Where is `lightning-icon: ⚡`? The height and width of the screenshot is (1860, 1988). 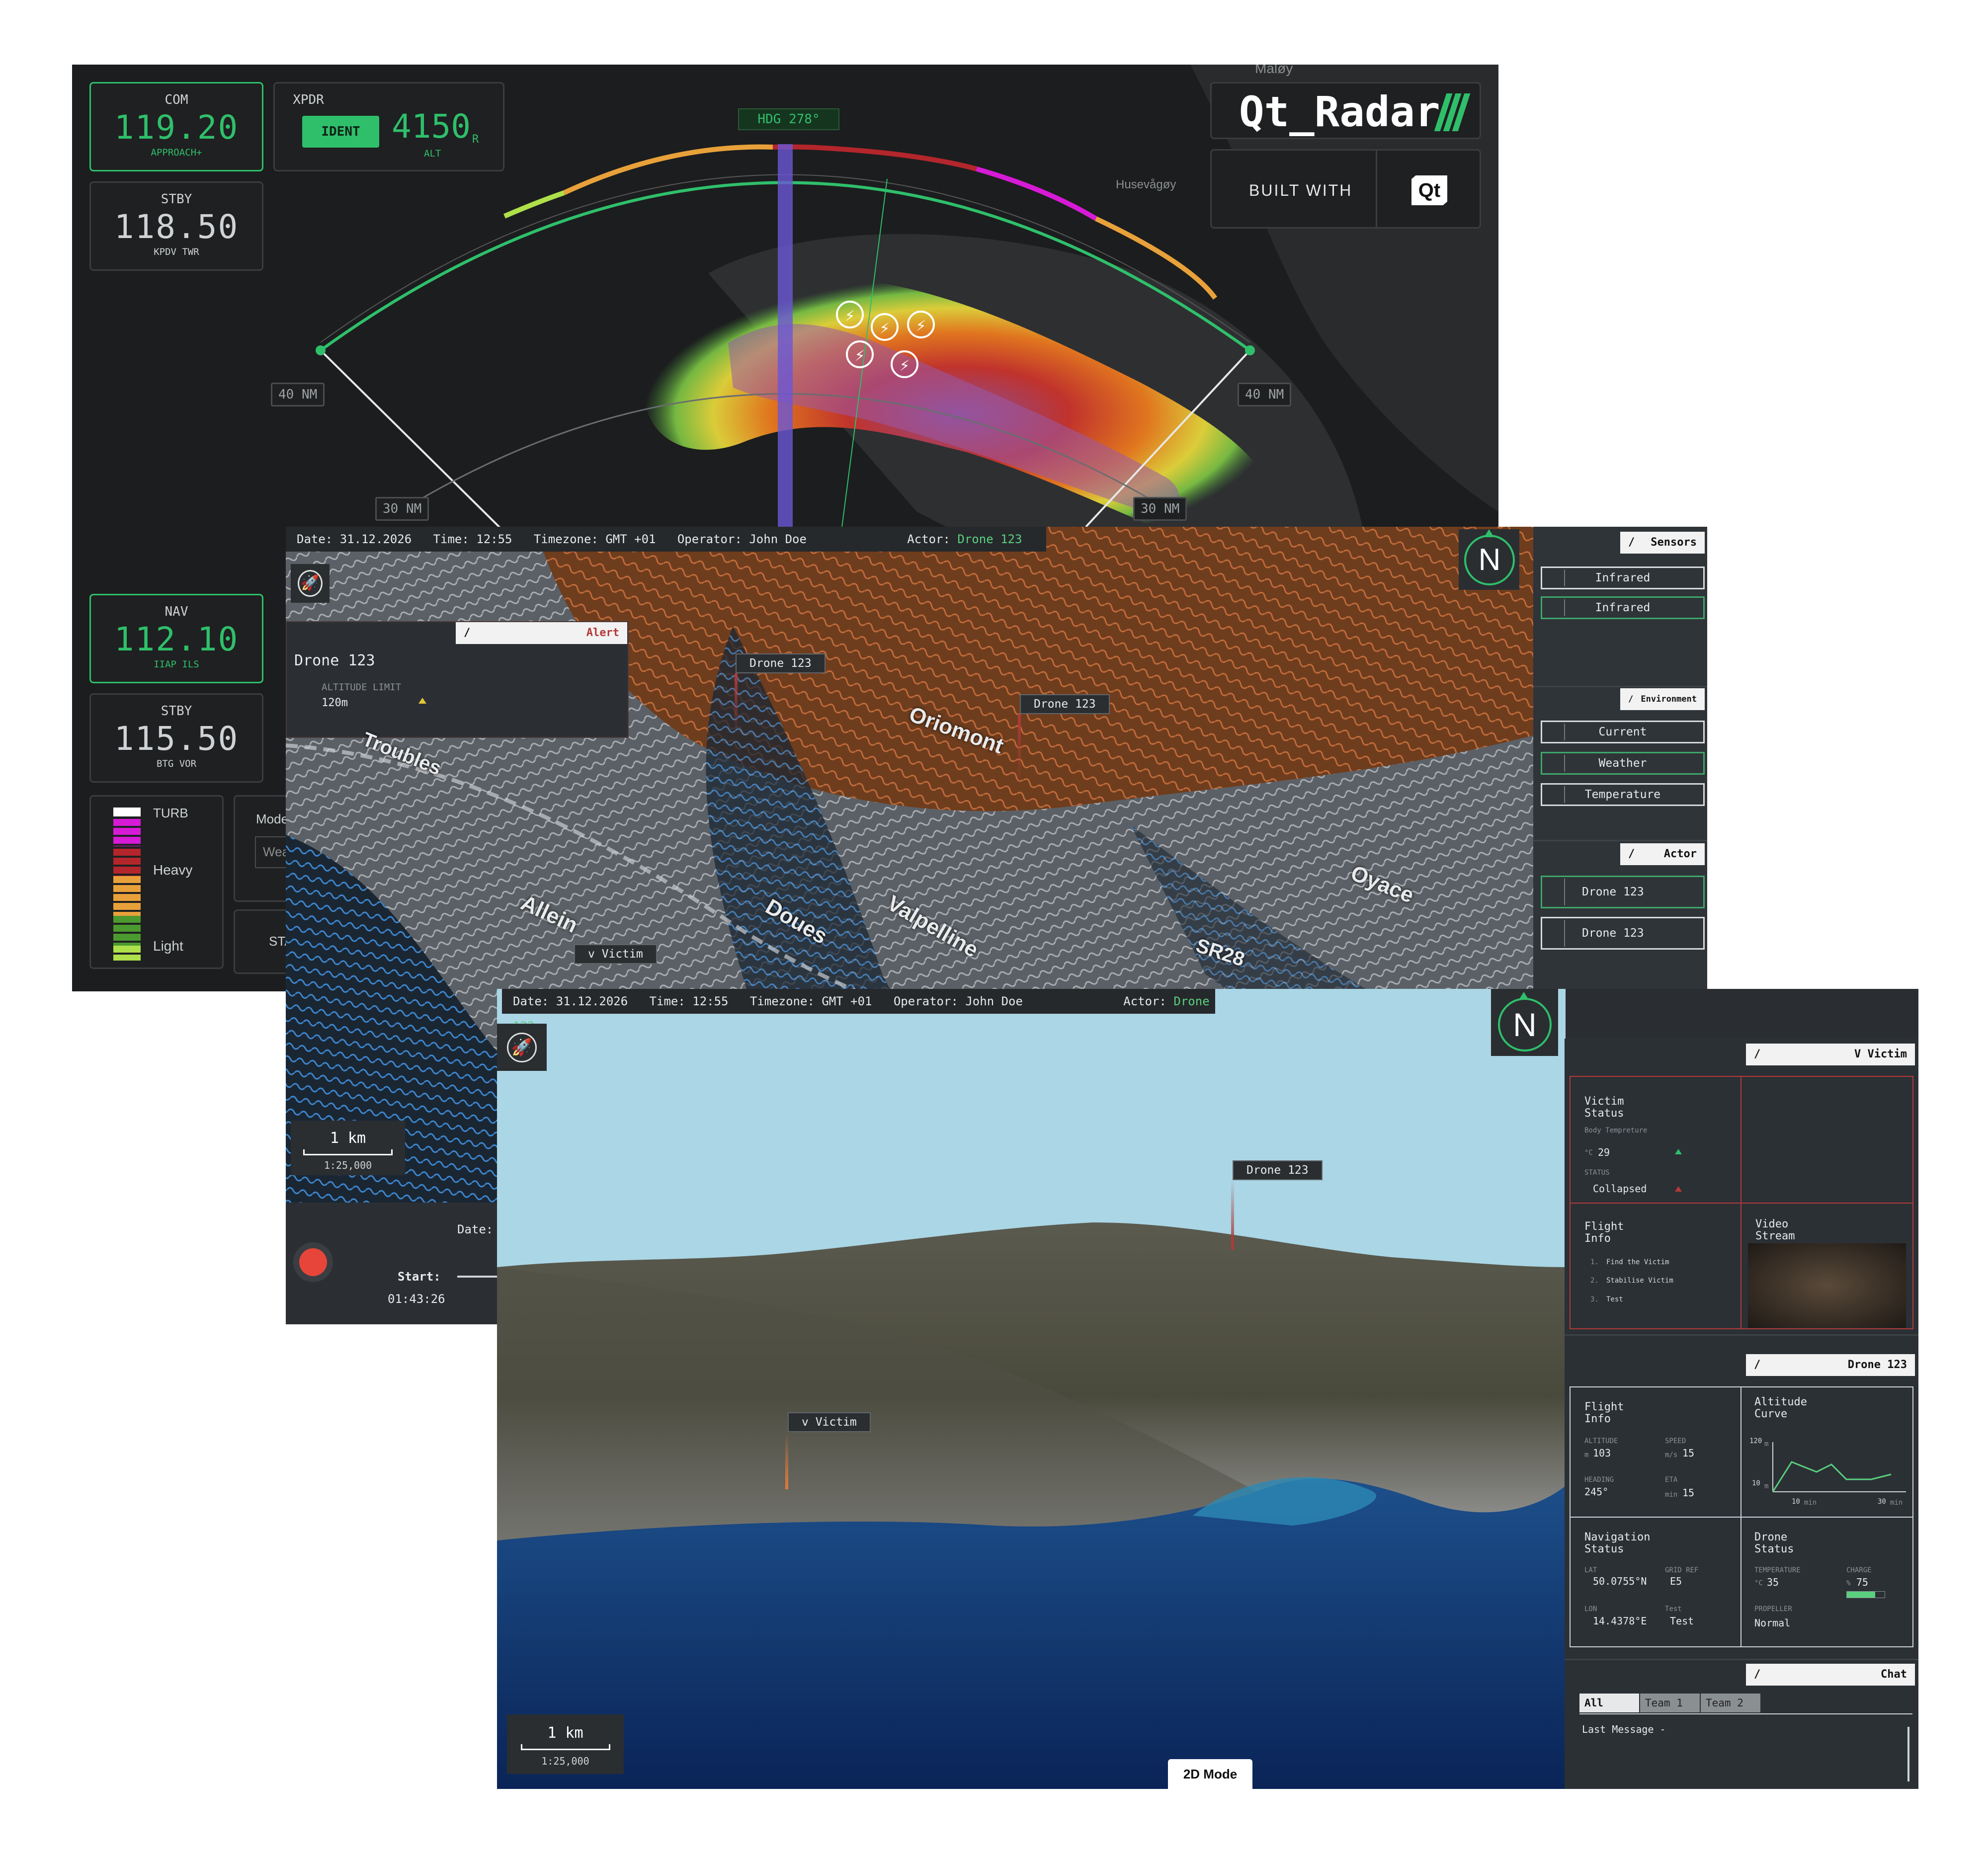
lightning-icon: ⚡ is located at coordinates (904, 364).